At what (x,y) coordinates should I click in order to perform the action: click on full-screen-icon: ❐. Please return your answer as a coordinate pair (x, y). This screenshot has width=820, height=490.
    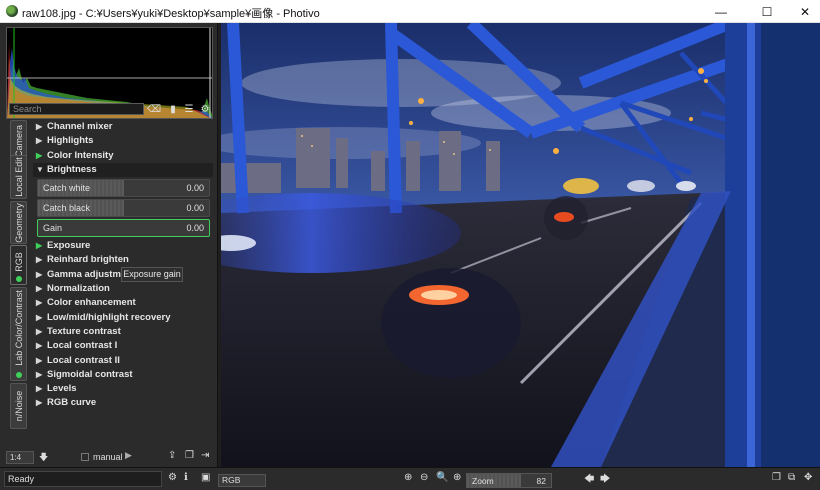
    Looking at the image, I should click on (776, 477).